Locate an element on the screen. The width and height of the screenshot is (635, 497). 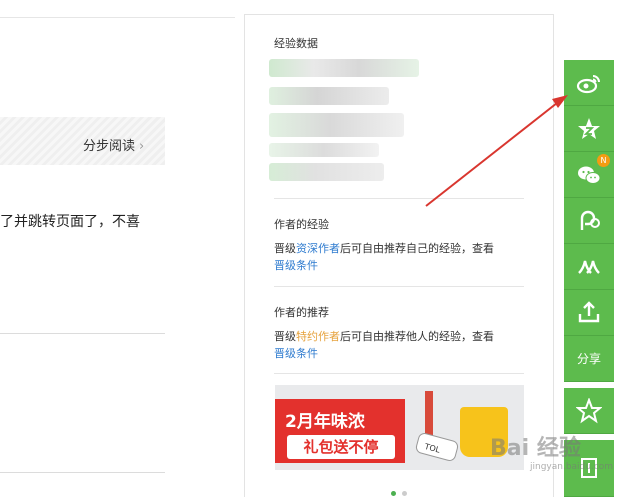
author-rec-desc: 晋级特约作者后可自由推荐他人的经验，查看 晋级条件 is located at coordinates (399, 345).